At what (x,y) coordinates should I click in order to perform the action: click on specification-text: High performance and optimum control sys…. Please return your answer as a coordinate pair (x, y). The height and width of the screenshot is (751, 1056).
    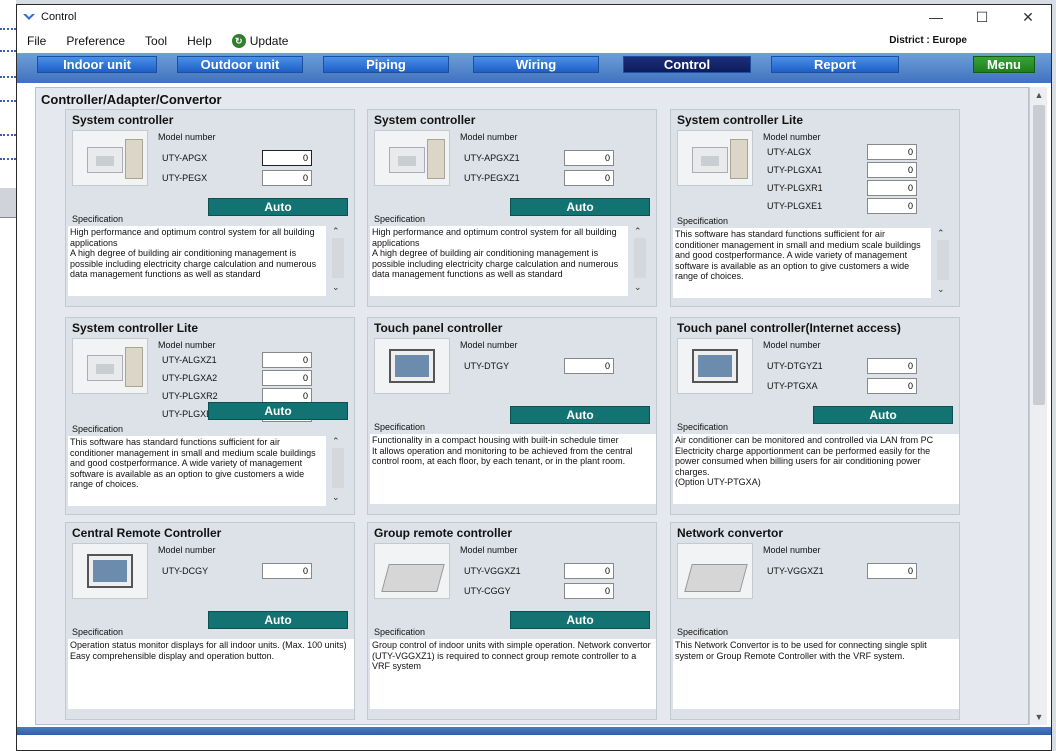
    Looking at the image, I should click on (499, 261).